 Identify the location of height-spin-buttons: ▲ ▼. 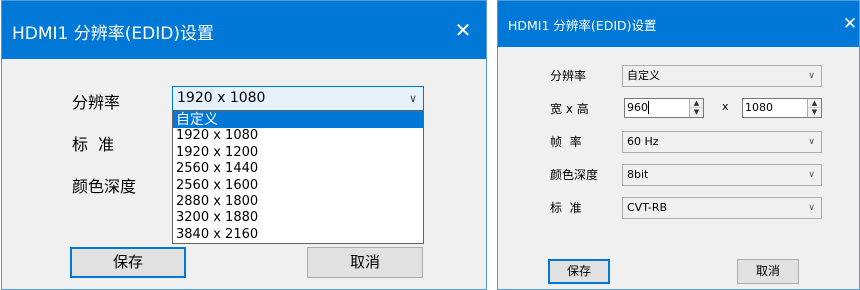
(814, 108).